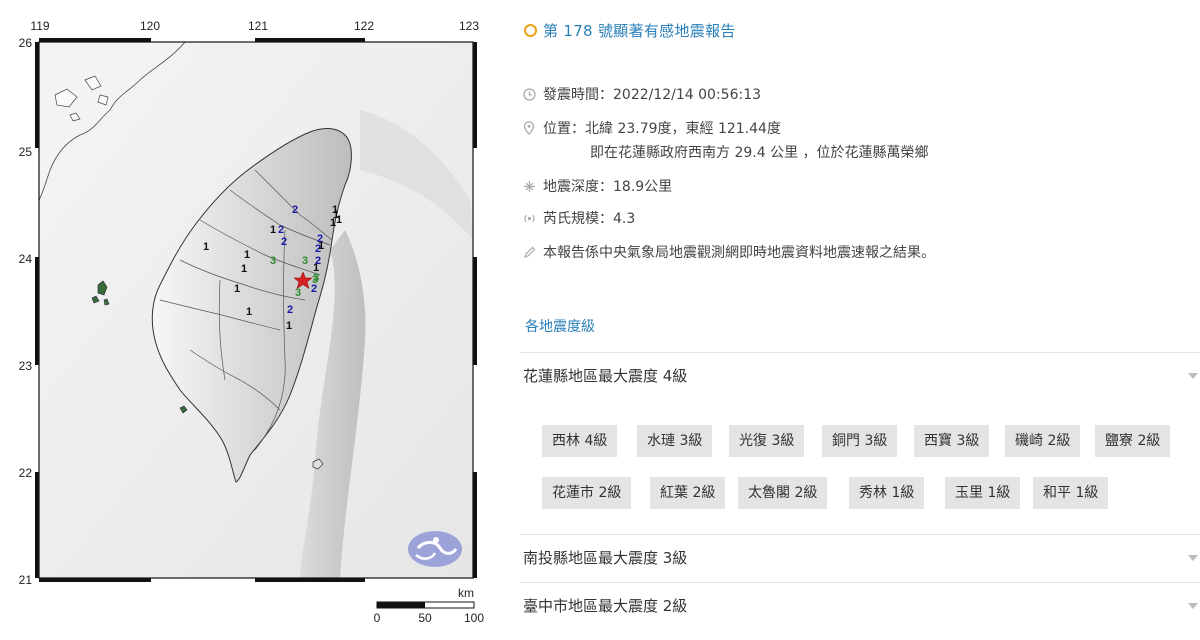 The width and height of the screenshot is (1200, 640). Describe the element at coordinates (952, 441) in the screenshot. I see `station-chip: 西寶 3級` at that location.